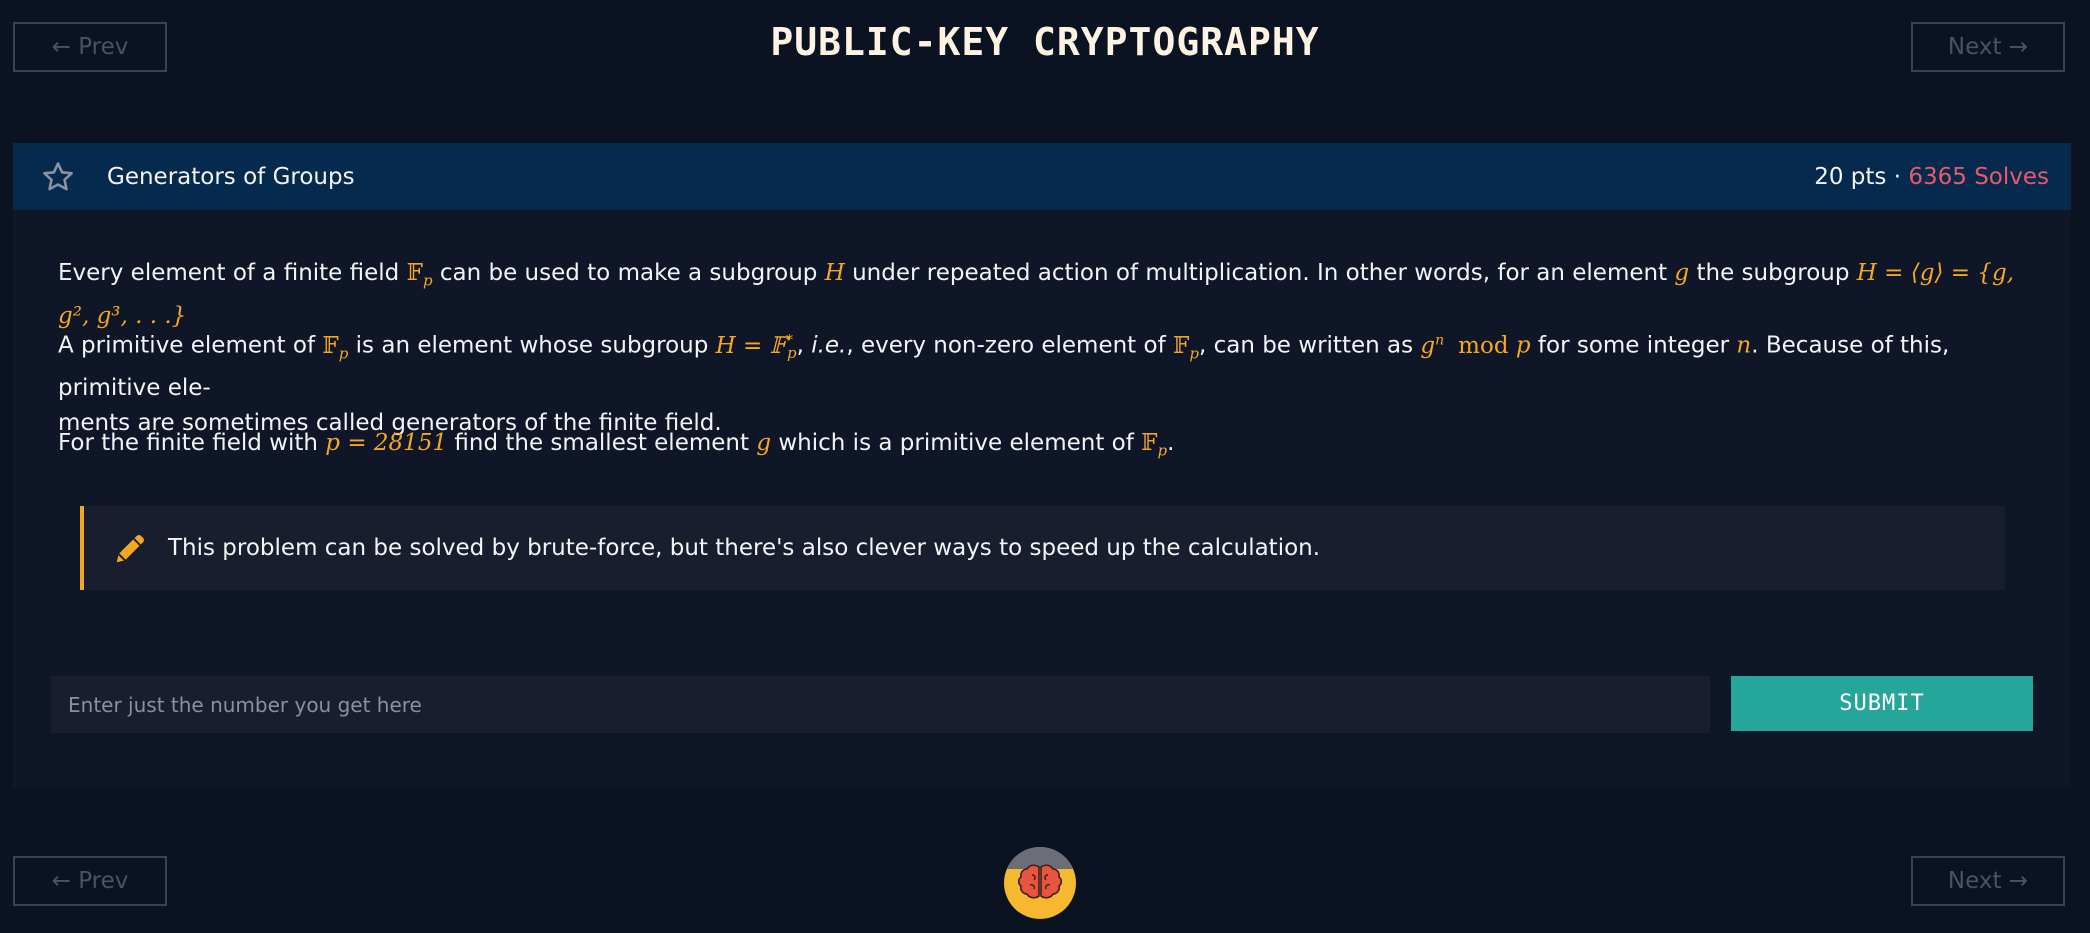 The width and height of the screenshot is (2090, 933). What do you see at coordinates (532, 345) in the screenshot?
I see `text: is an element whose subgroup` at bounding box center [532, 345].